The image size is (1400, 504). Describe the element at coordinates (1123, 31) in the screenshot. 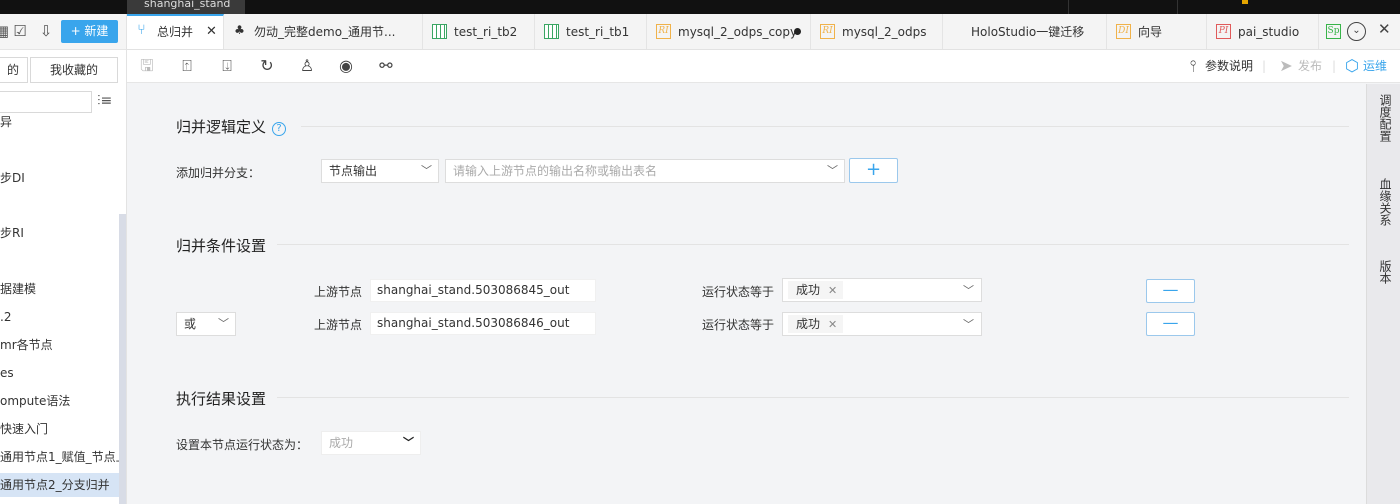

I see `di-icon: DI` at that location.